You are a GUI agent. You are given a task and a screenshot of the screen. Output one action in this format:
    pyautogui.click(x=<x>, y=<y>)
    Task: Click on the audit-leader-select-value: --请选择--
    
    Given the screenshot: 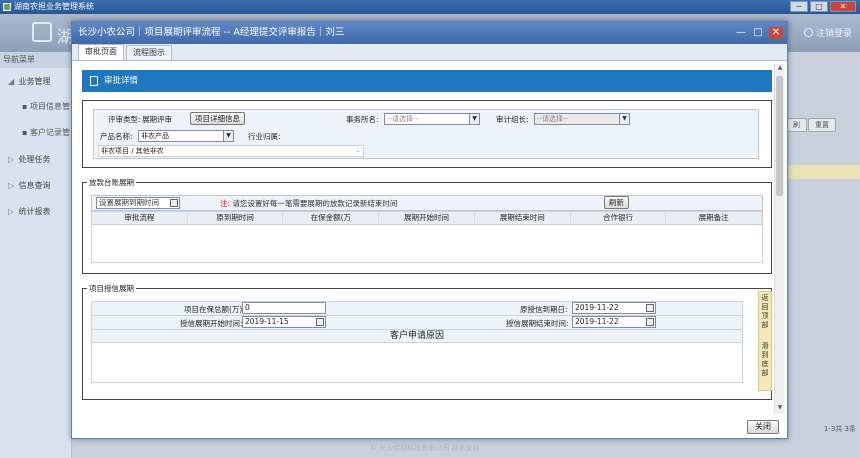 What is the action you would take?
    pyautogui.click(x=553, y=119)
    